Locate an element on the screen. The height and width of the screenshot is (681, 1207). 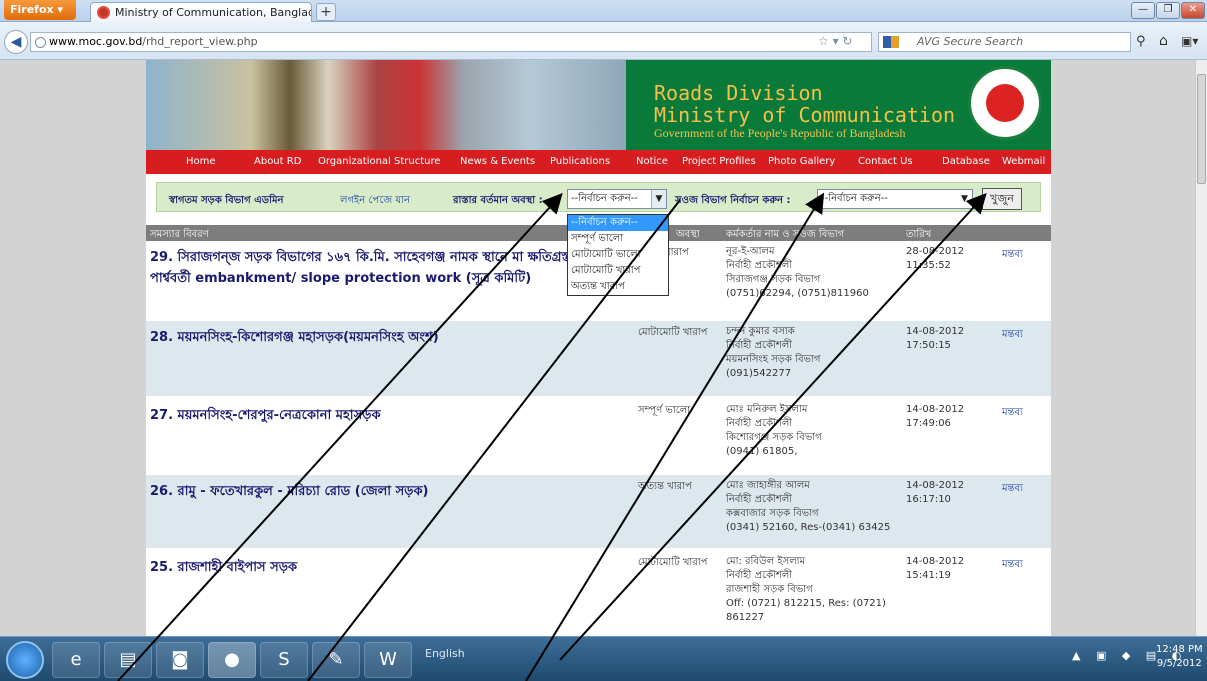
chevron-down-icon: ▼ is located at coordinates (964, 199).